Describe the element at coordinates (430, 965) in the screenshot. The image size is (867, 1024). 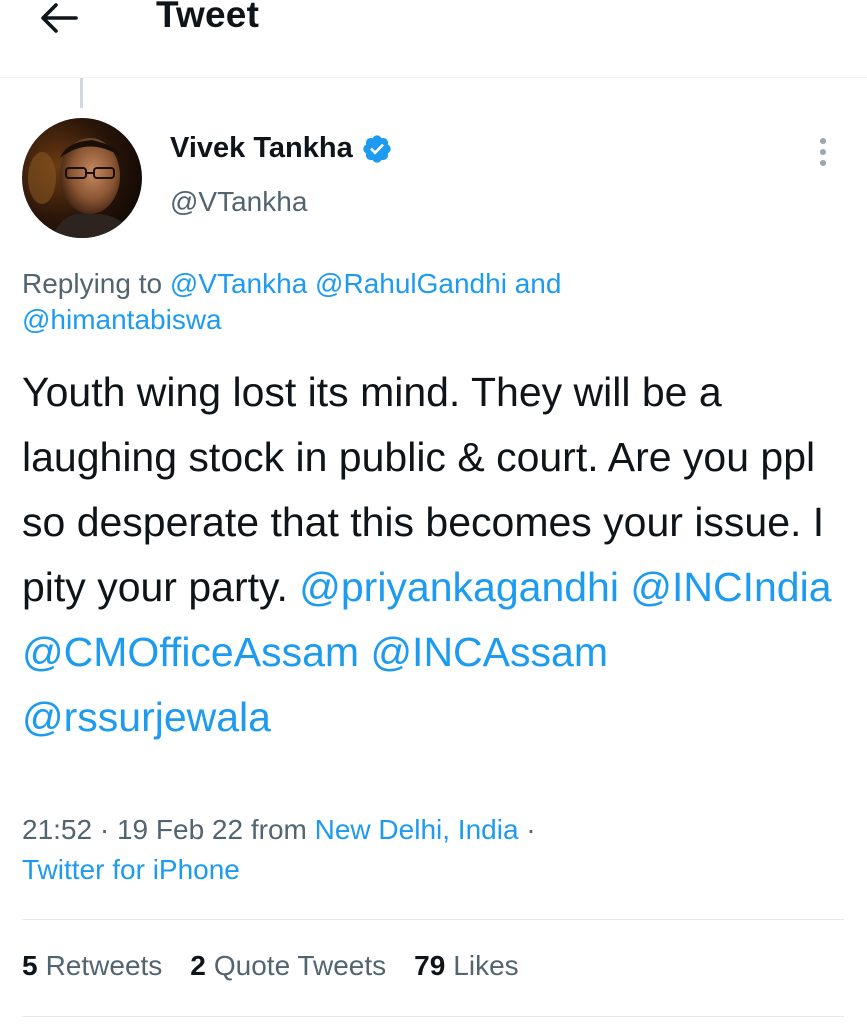
I see `likes-count: 79` at that location.